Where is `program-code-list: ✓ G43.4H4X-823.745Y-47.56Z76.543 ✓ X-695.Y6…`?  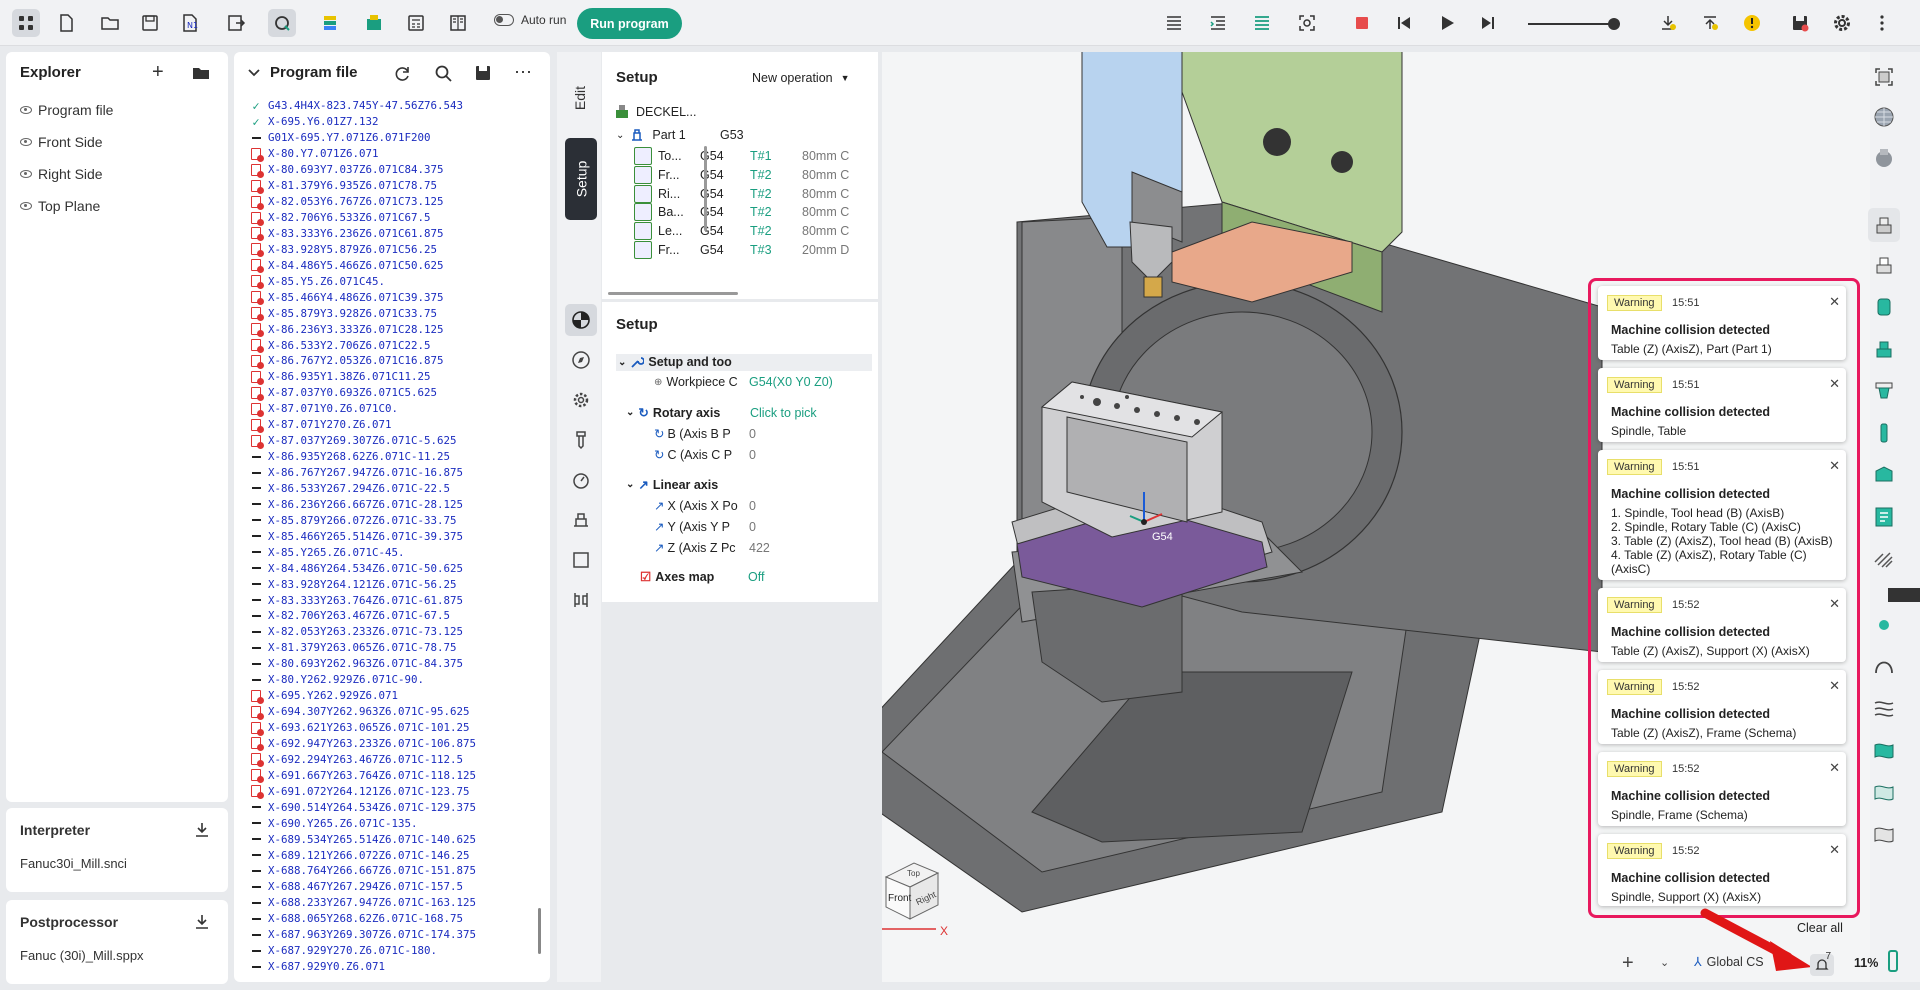
program-code-list: ✓ G43.4H4X-823.745Y-47.56Z76.543 ✓ X-695.Y6… is located at coordinates (394, 541).